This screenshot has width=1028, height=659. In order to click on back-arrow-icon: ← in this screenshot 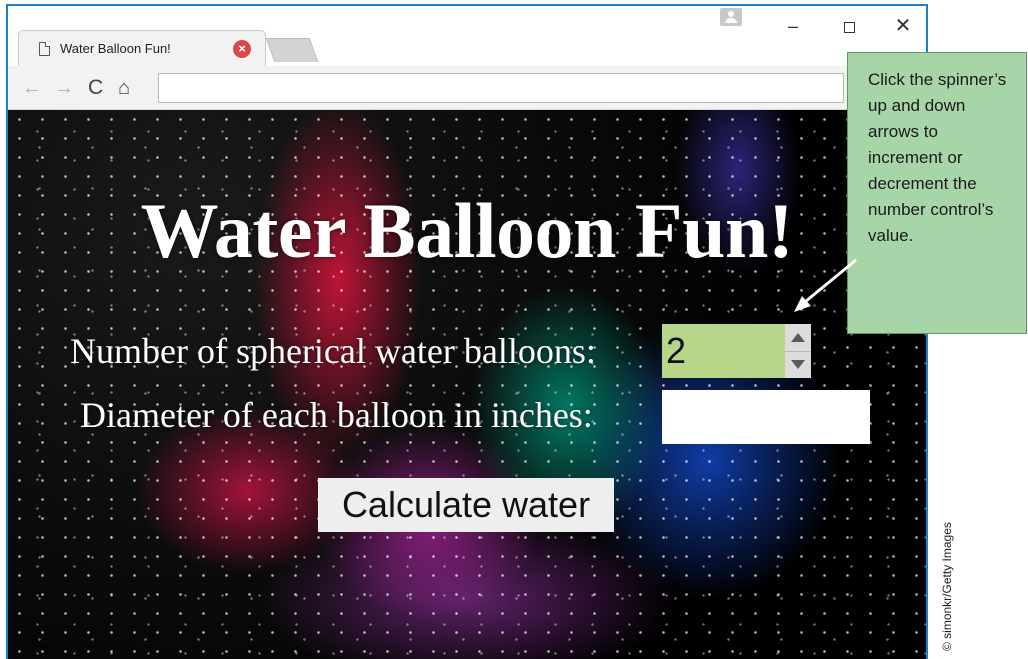, I will do `click(32, 88)`.